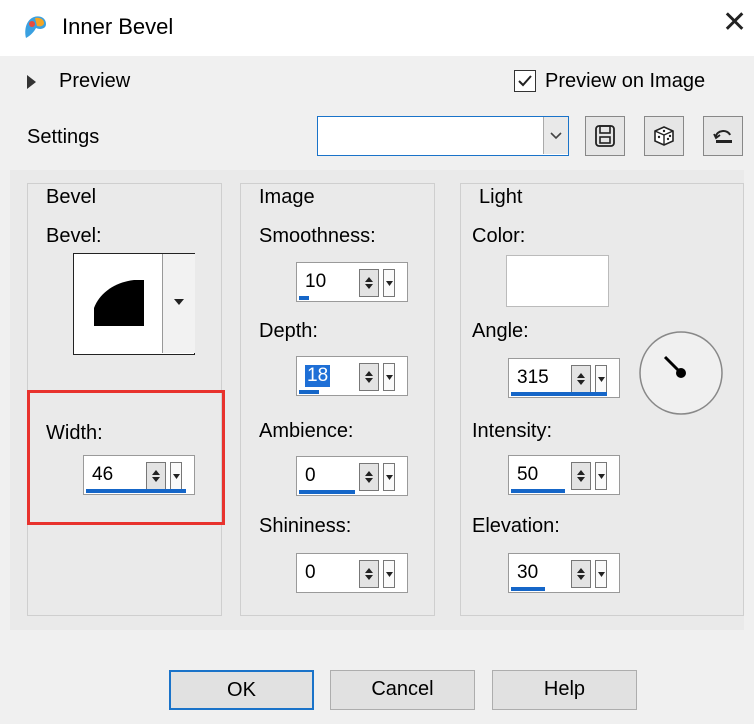  What do you see at coordinates (559, 394) in the screenshot?
I see `angle-slider-bar` at bounding box center [559, 394].